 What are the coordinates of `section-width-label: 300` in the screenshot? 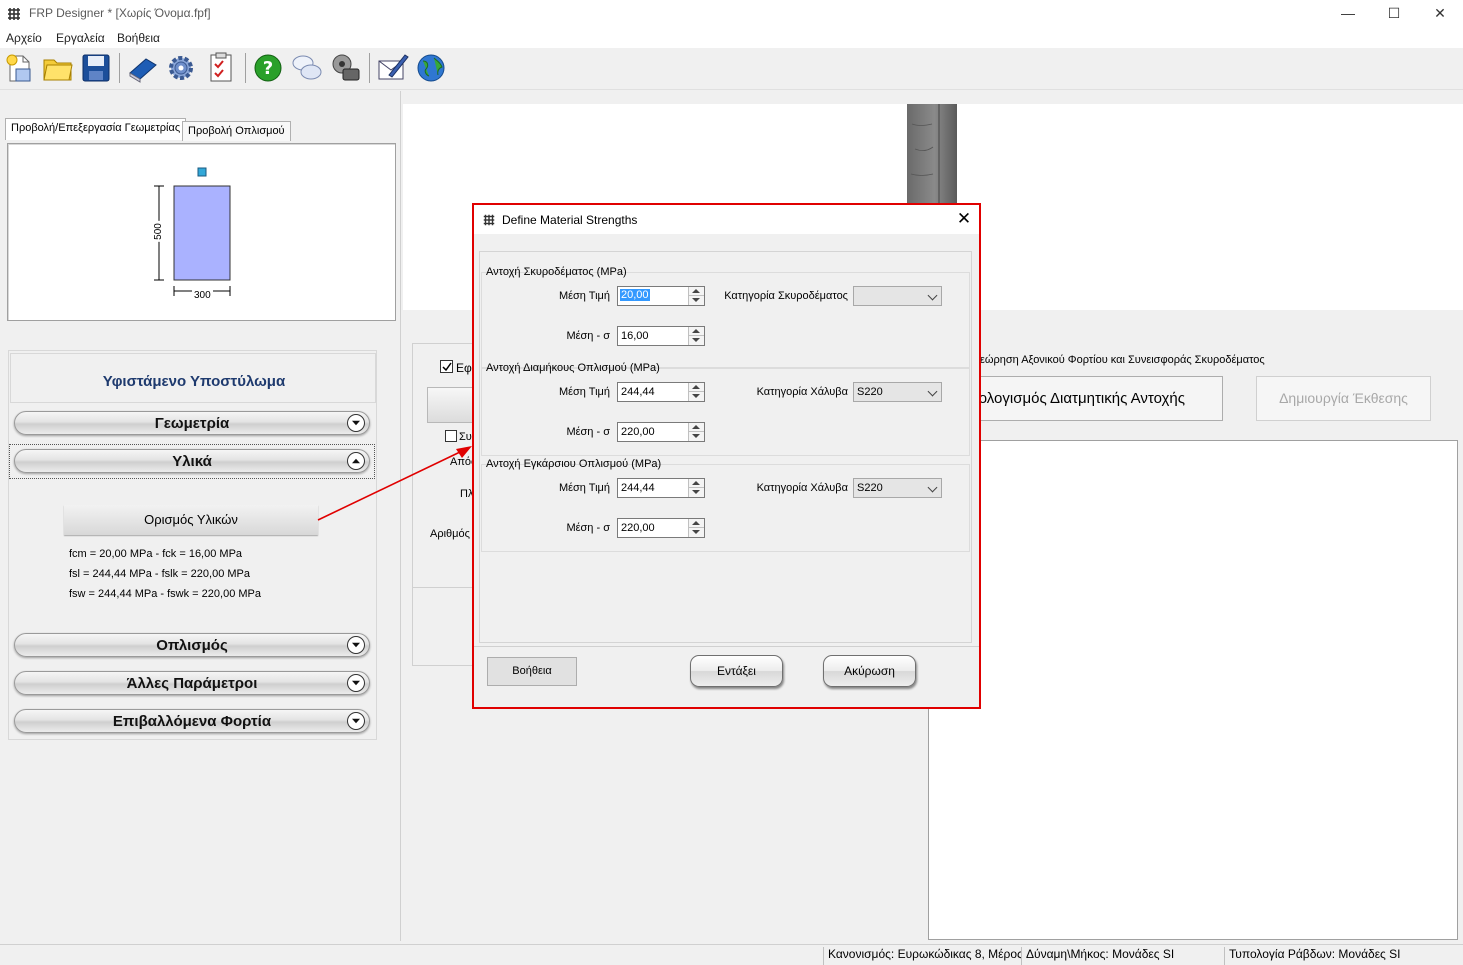 It's located at (202, 295).